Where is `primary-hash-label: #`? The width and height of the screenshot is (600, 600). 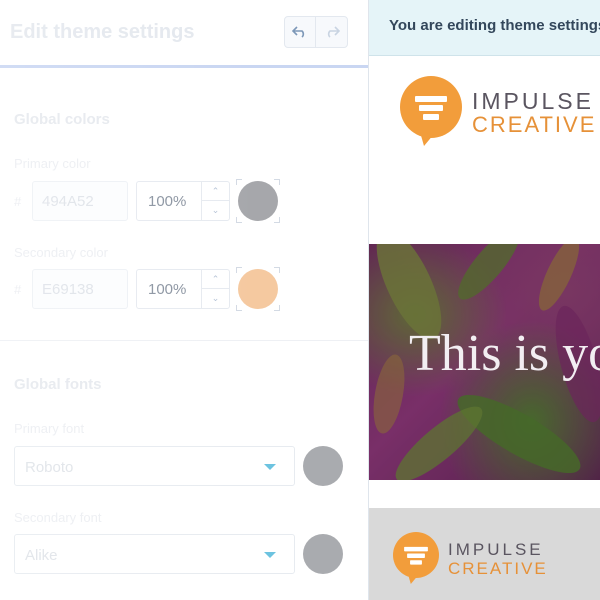
primary-hash-label: # is located at coordinates (18, 201).